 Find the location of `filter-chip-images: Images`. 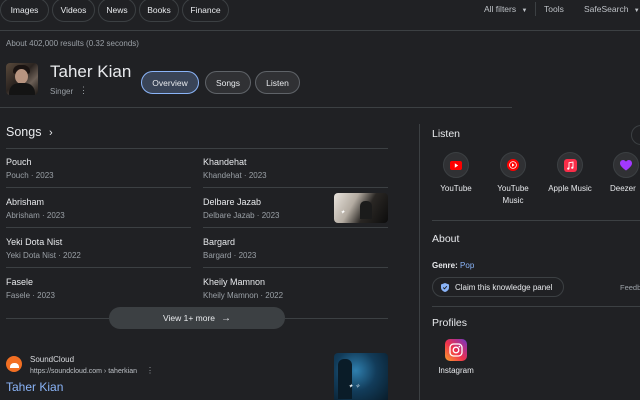

filter-chip-images: Images is located at coordinates (24, 11).